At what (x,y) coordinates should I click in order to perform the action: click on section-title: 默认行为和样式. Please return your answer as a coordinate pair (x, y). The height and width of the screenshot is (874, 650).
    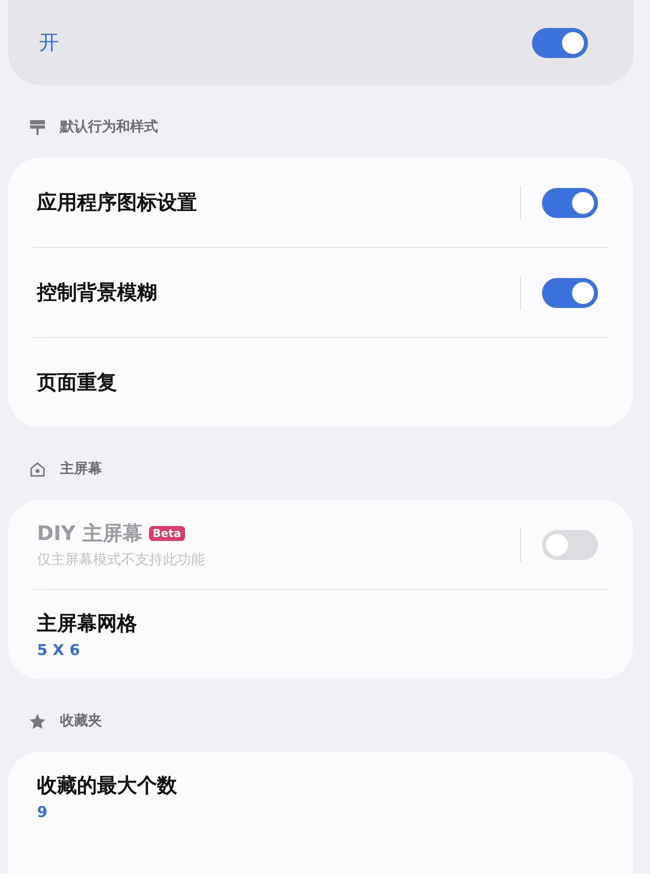
    Looking at the image, I should click on (109, 127).